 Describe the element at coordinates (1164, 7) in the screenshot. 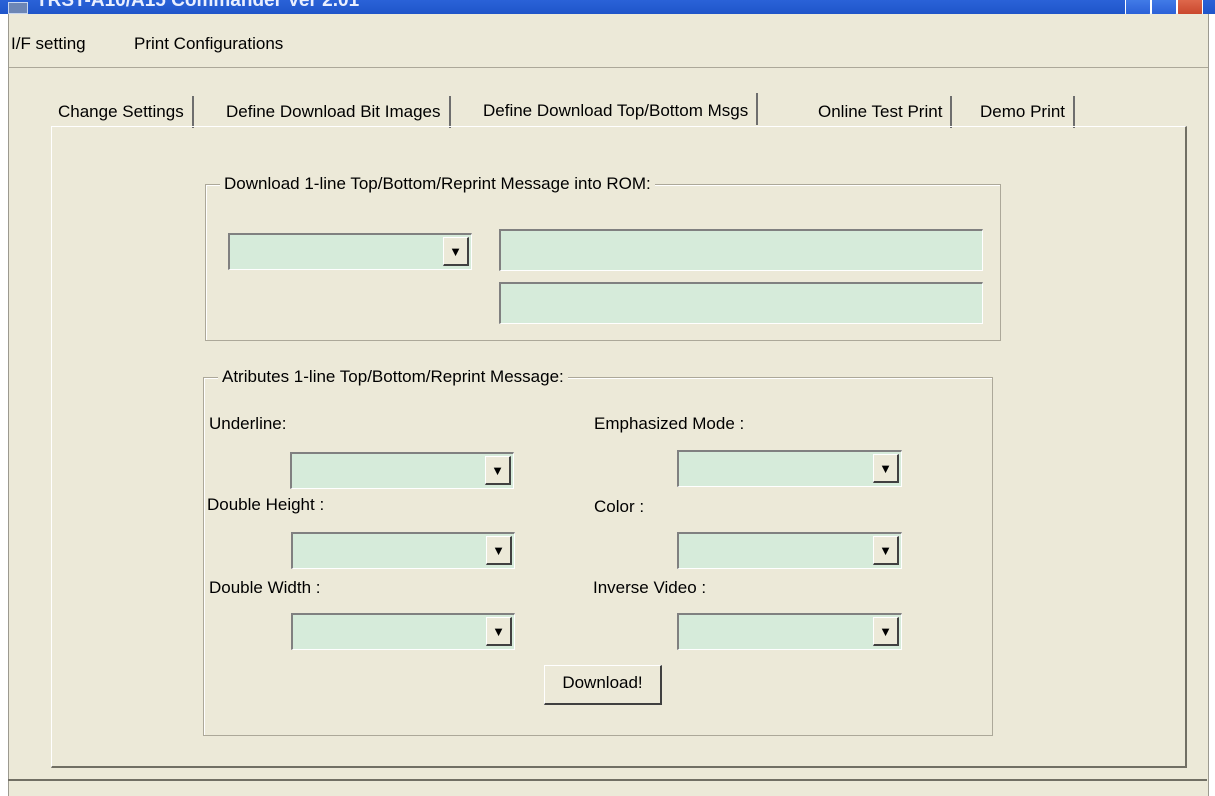

I see `maximize-icon` at that location.